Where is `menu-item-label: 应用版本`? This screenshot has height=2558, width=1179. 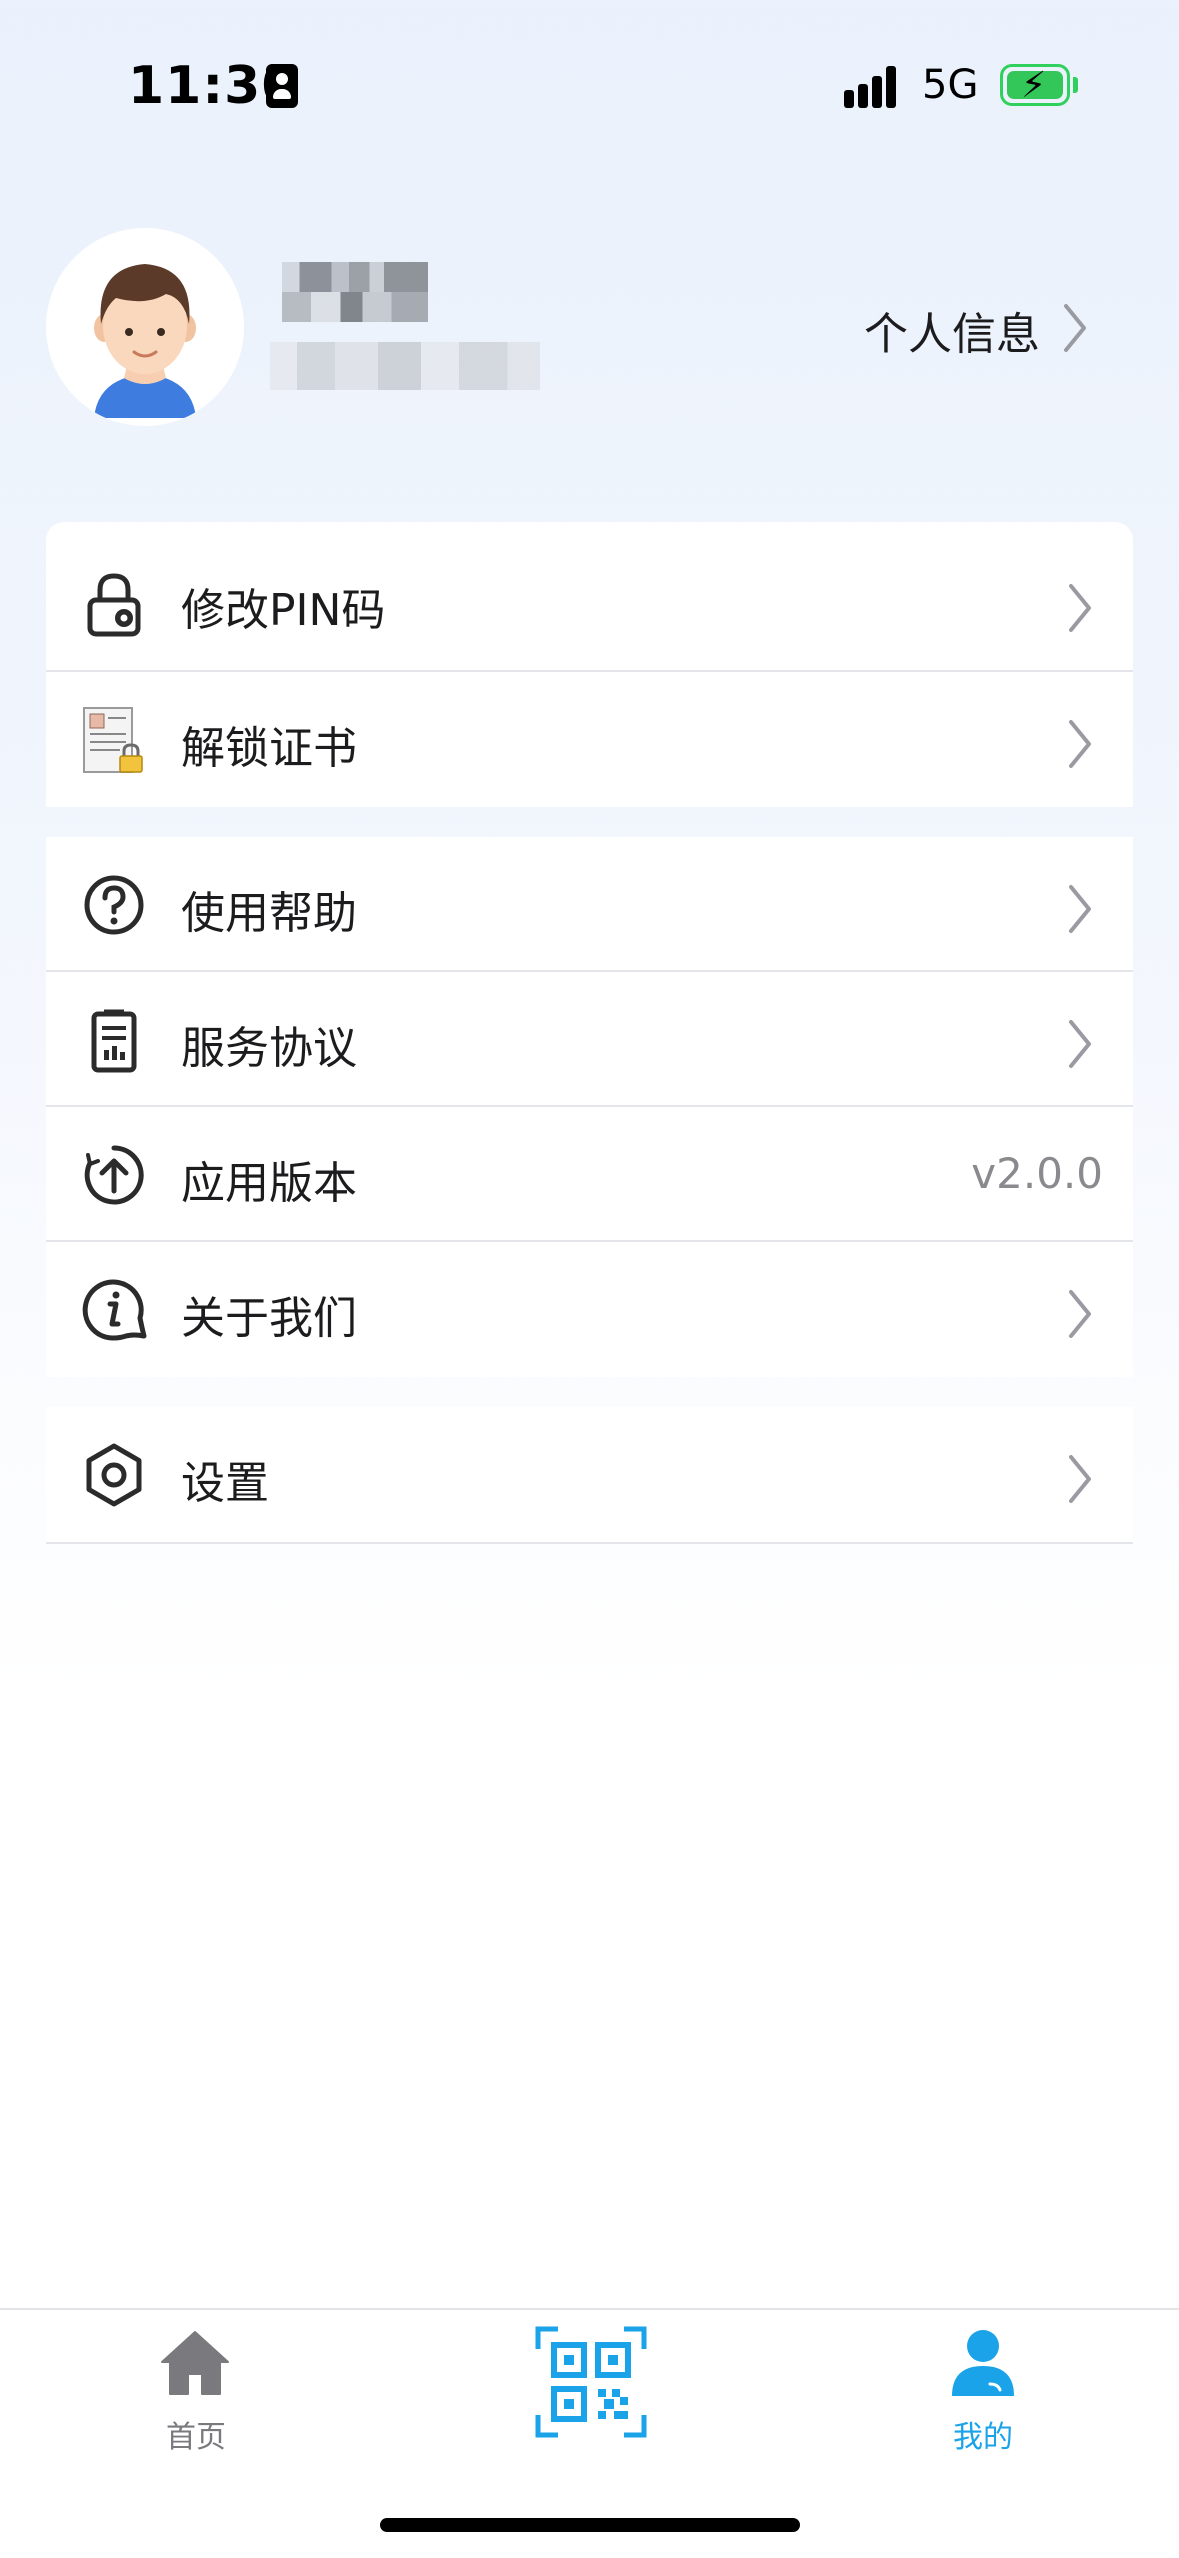
menu-item-label: 应用版本 is located at coordinates (269, 1183).